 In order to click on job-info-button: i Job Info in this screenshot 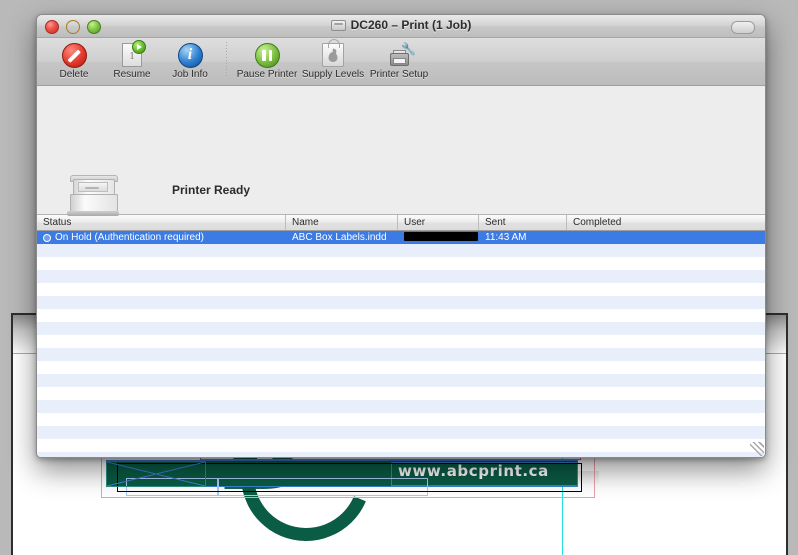, I will do `click(190, 59)`.